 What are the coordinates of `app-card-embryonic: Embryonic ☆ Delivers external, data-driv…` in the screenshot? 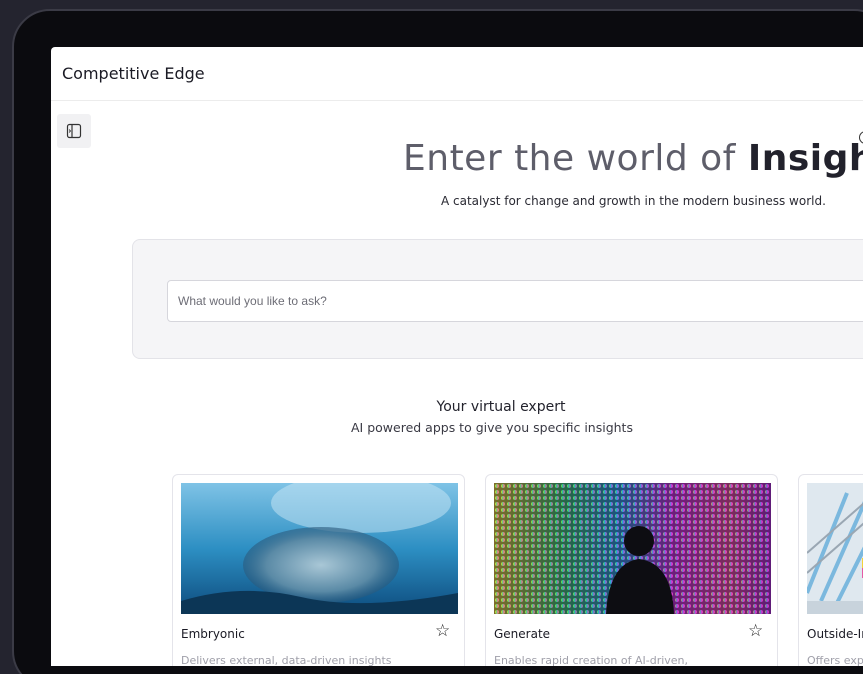 It's located at (318, 570).